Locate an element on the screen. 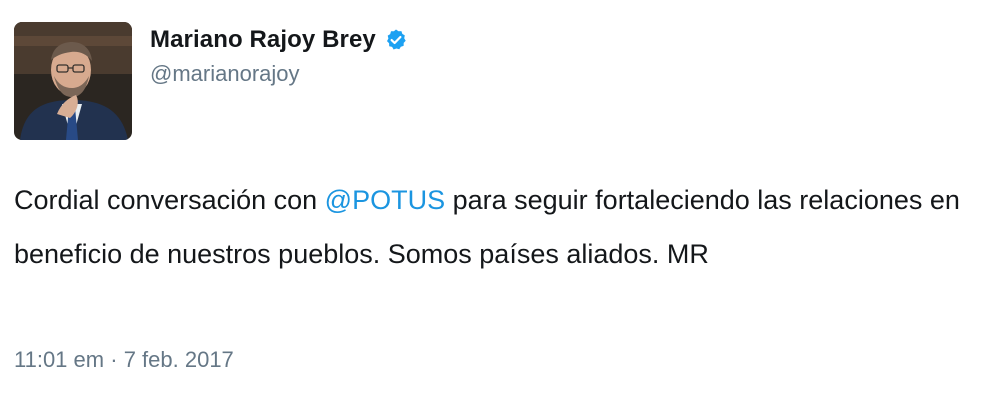  display-name: Mariano Rajoy Brey is located at coordinates (263, 40).